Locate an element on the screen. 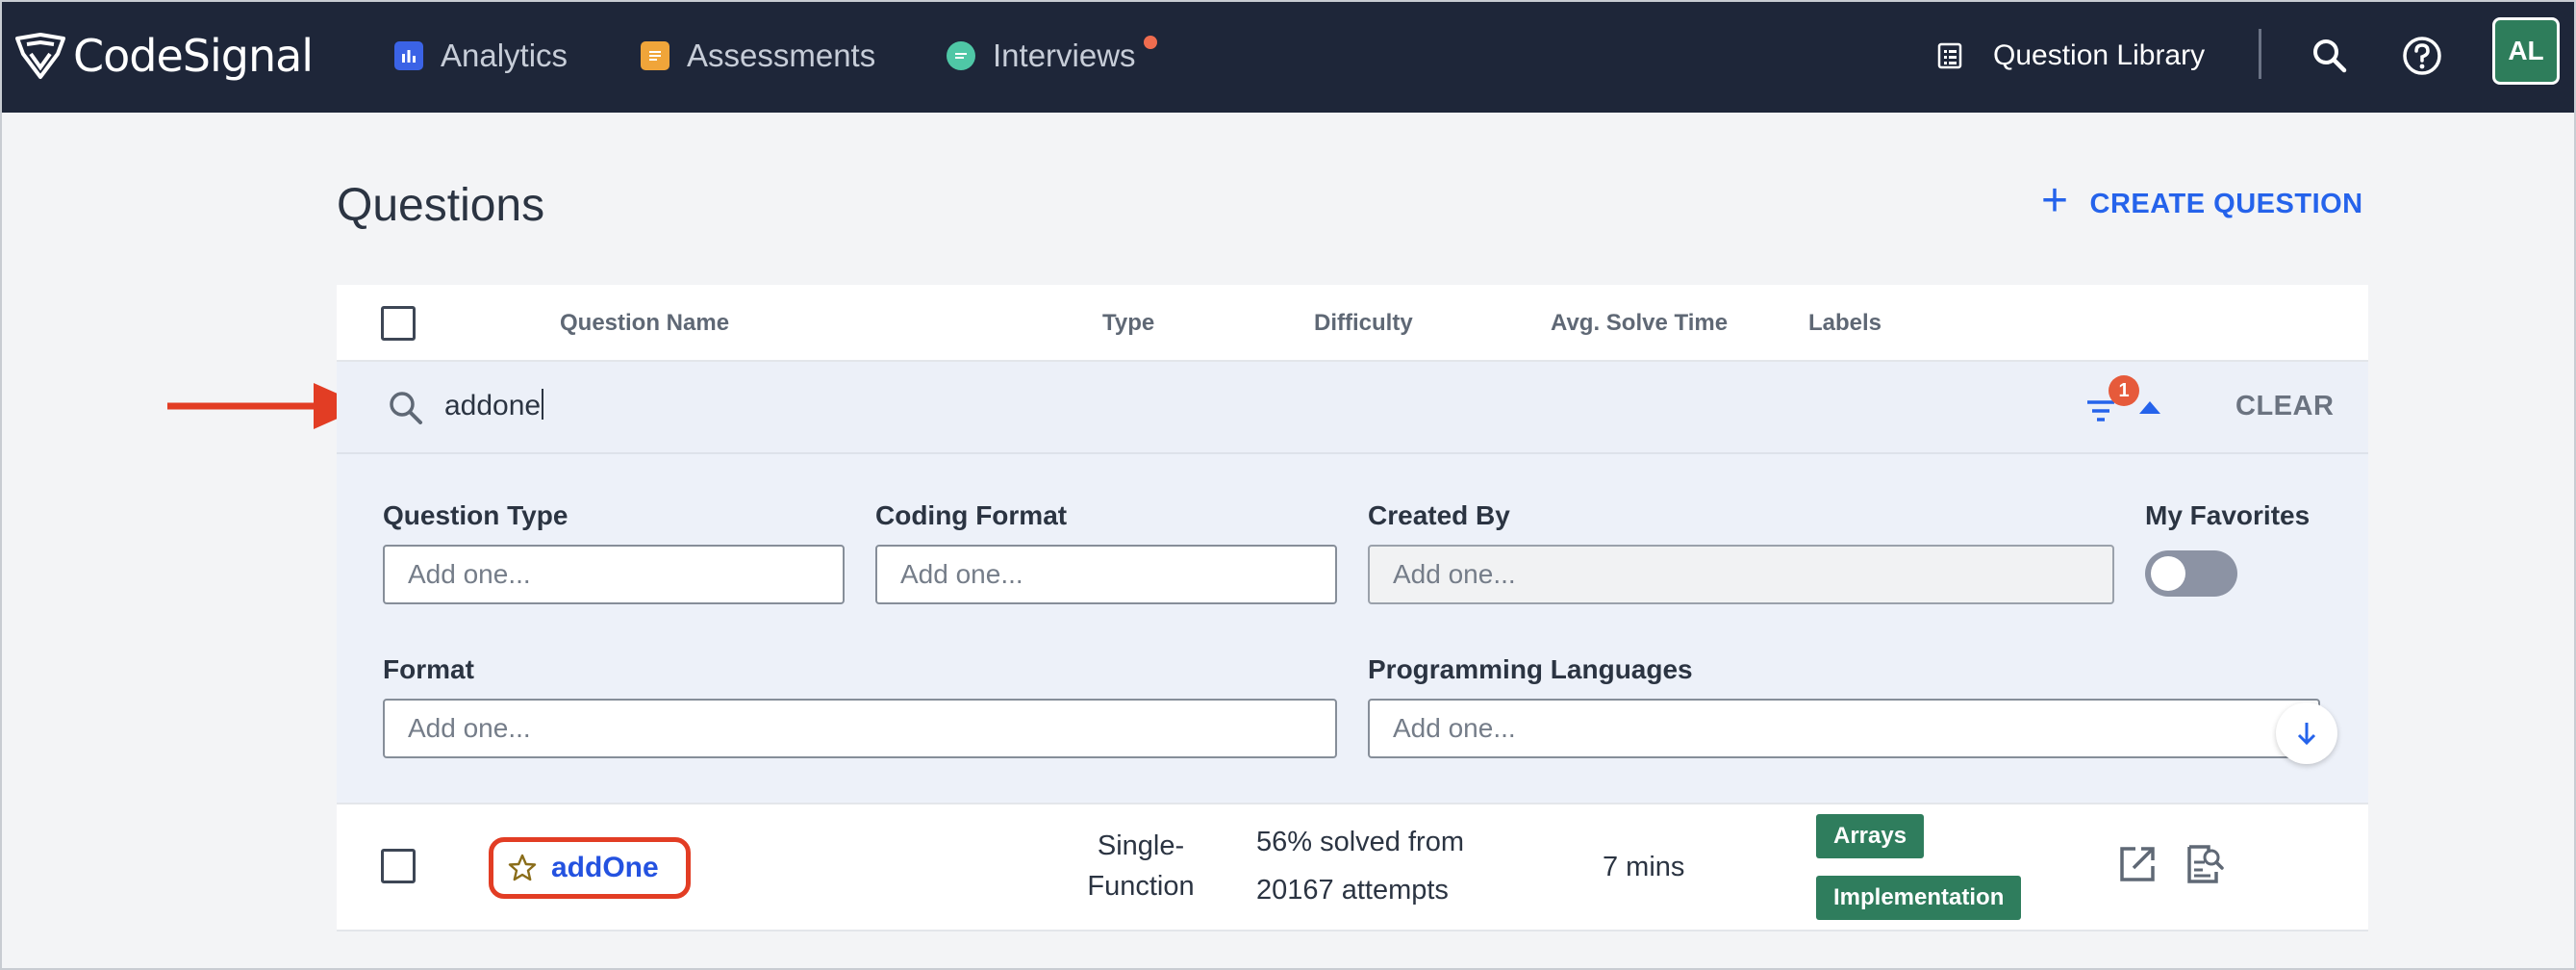 This screenshot has height=970, width=2576. create-question-button: + CREATE QUESTION is located at coordinates (2202, 201).